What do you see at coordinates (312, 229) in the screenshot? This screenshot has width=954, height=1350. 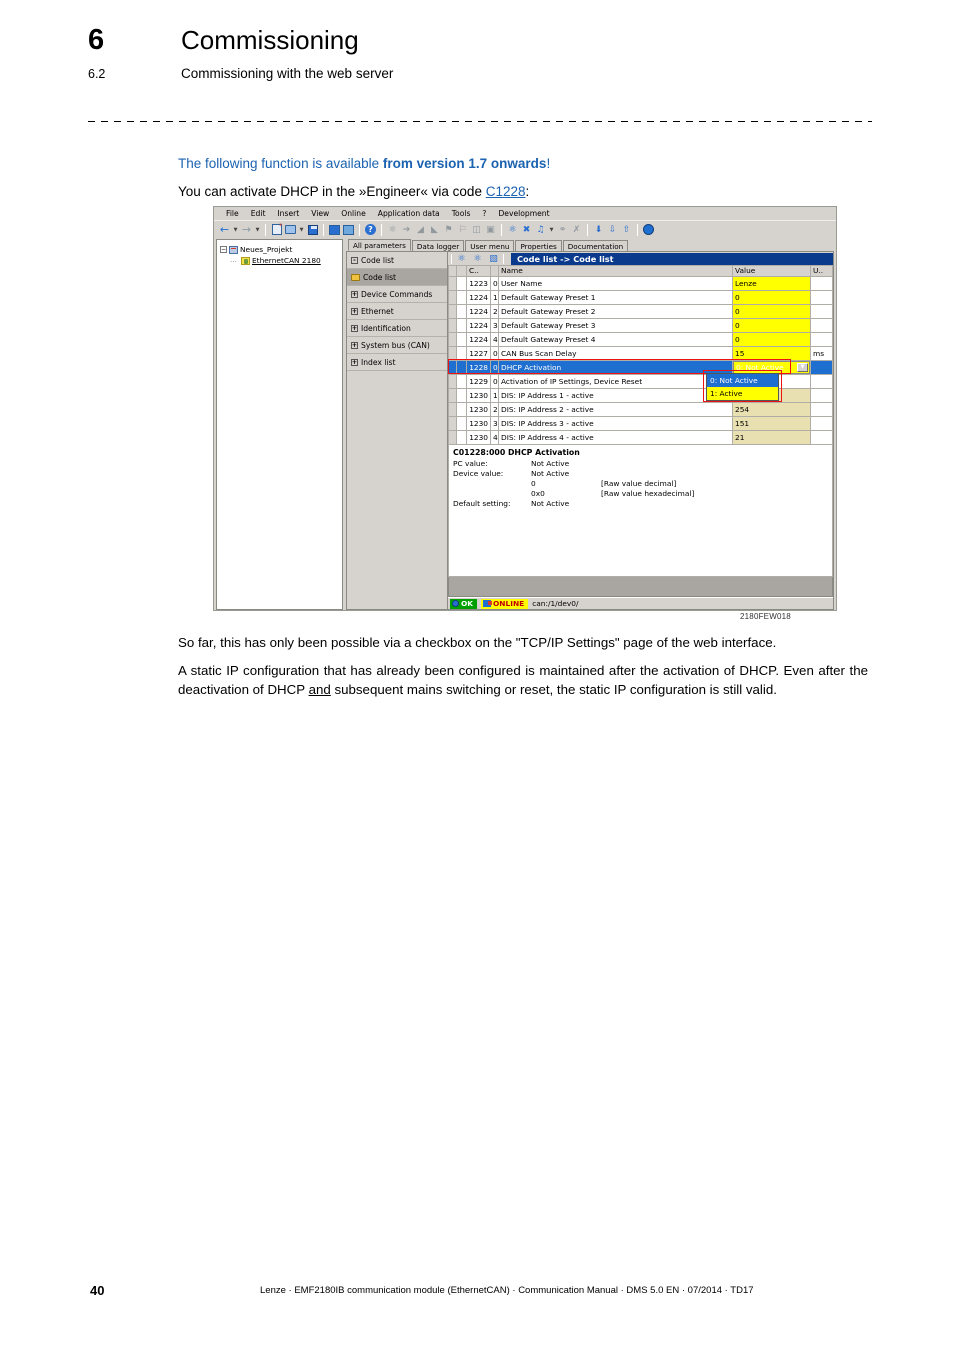 I see `save-icon` at bounding box center [312, 229].